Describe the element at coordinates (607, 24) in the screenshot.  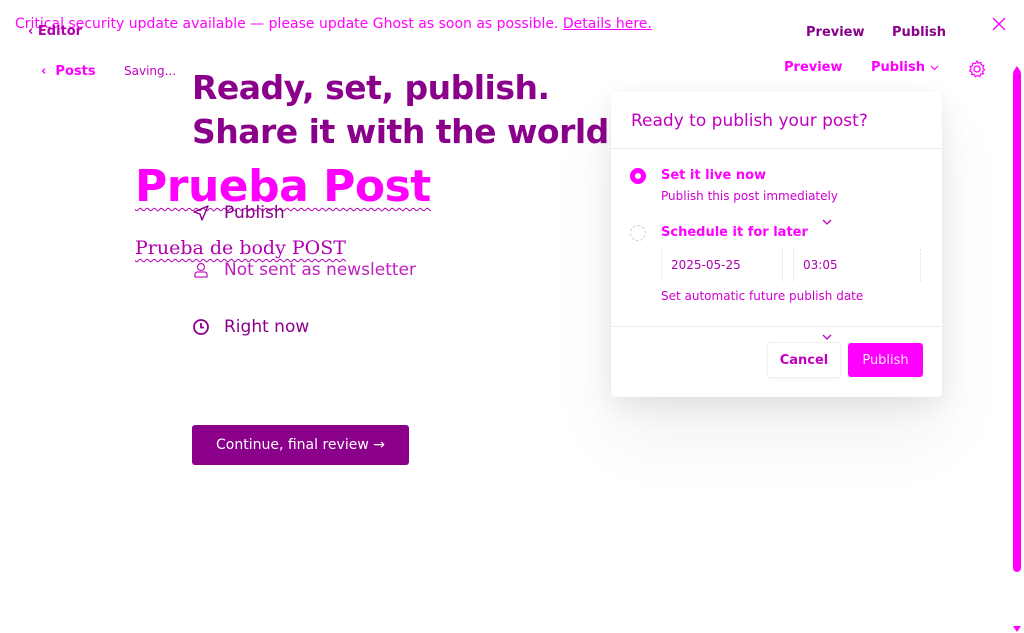
I see `banner-details-link: Details here.` at that location.